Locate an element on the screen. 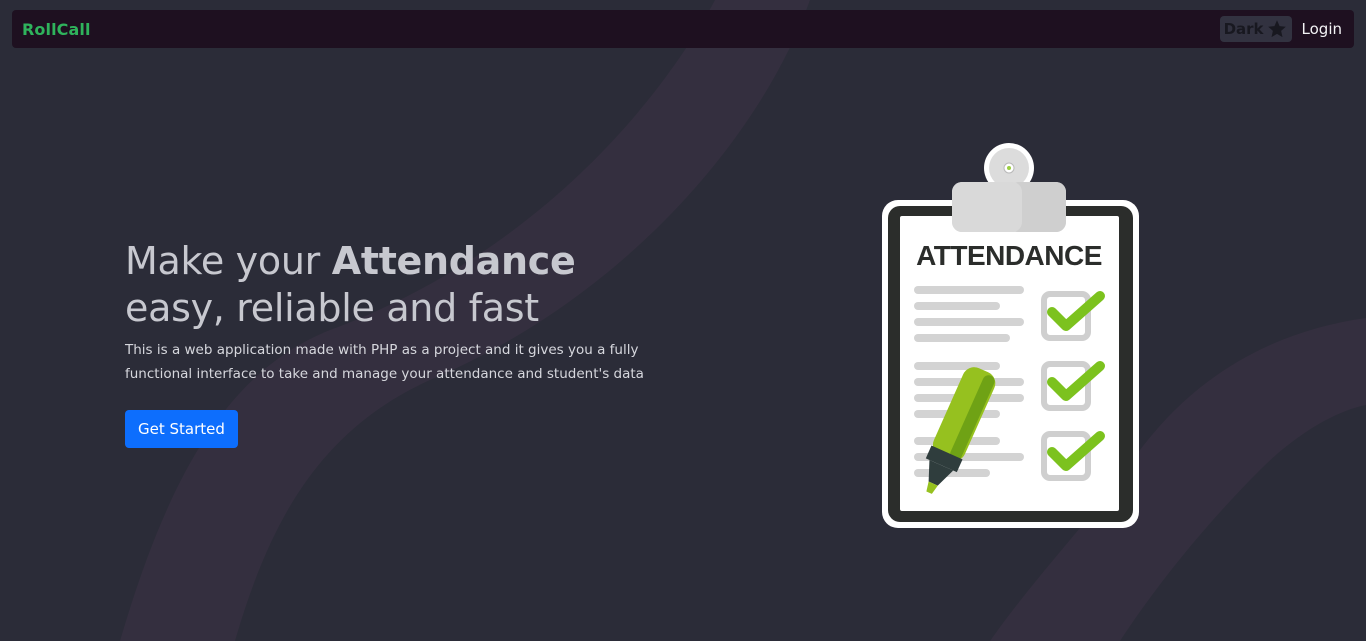 This screenshot has height=641, width=1366. theme-toggle-label: Dark is located at coordinates (1243, 29).